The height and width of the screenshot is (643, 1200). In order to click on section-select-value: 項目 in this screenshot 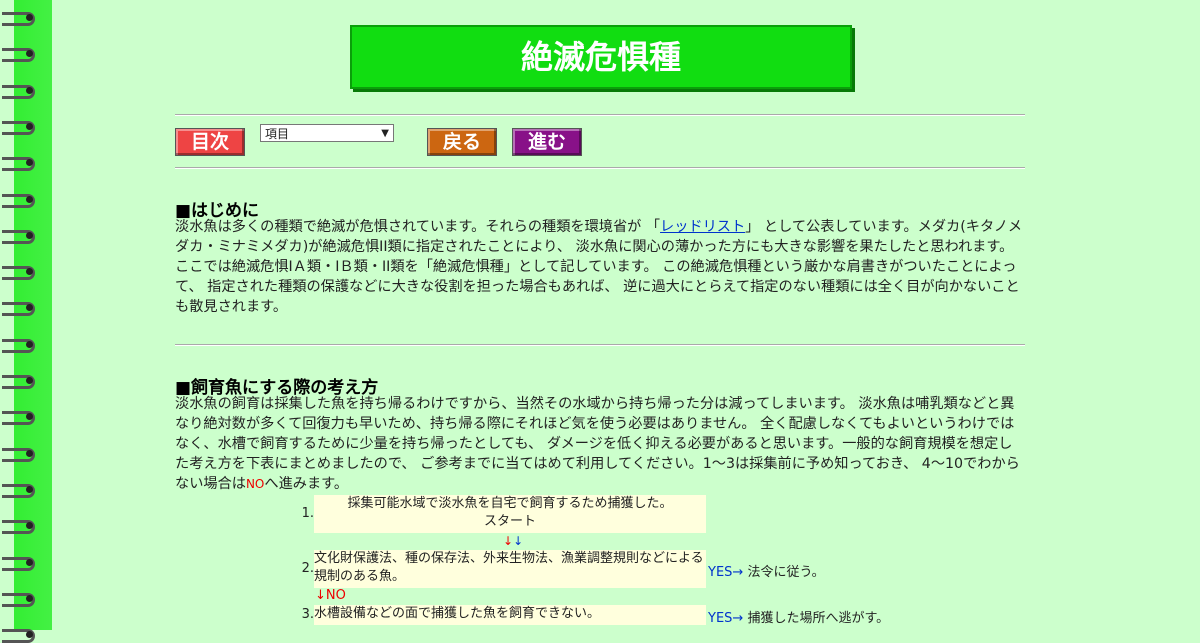, I will do `click(277, 134)`.